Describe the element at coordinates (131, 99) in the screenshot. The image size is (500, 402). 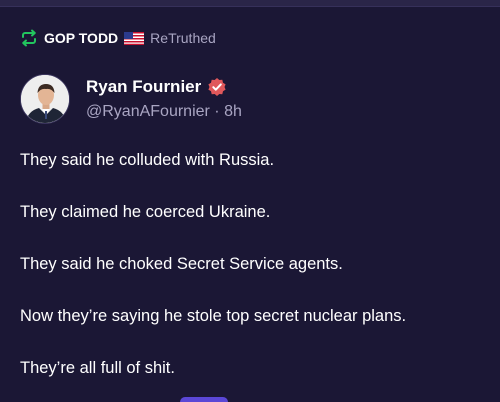
I see `post-author: Ryan Fournier @RyanAFournier · 8h` at that location.